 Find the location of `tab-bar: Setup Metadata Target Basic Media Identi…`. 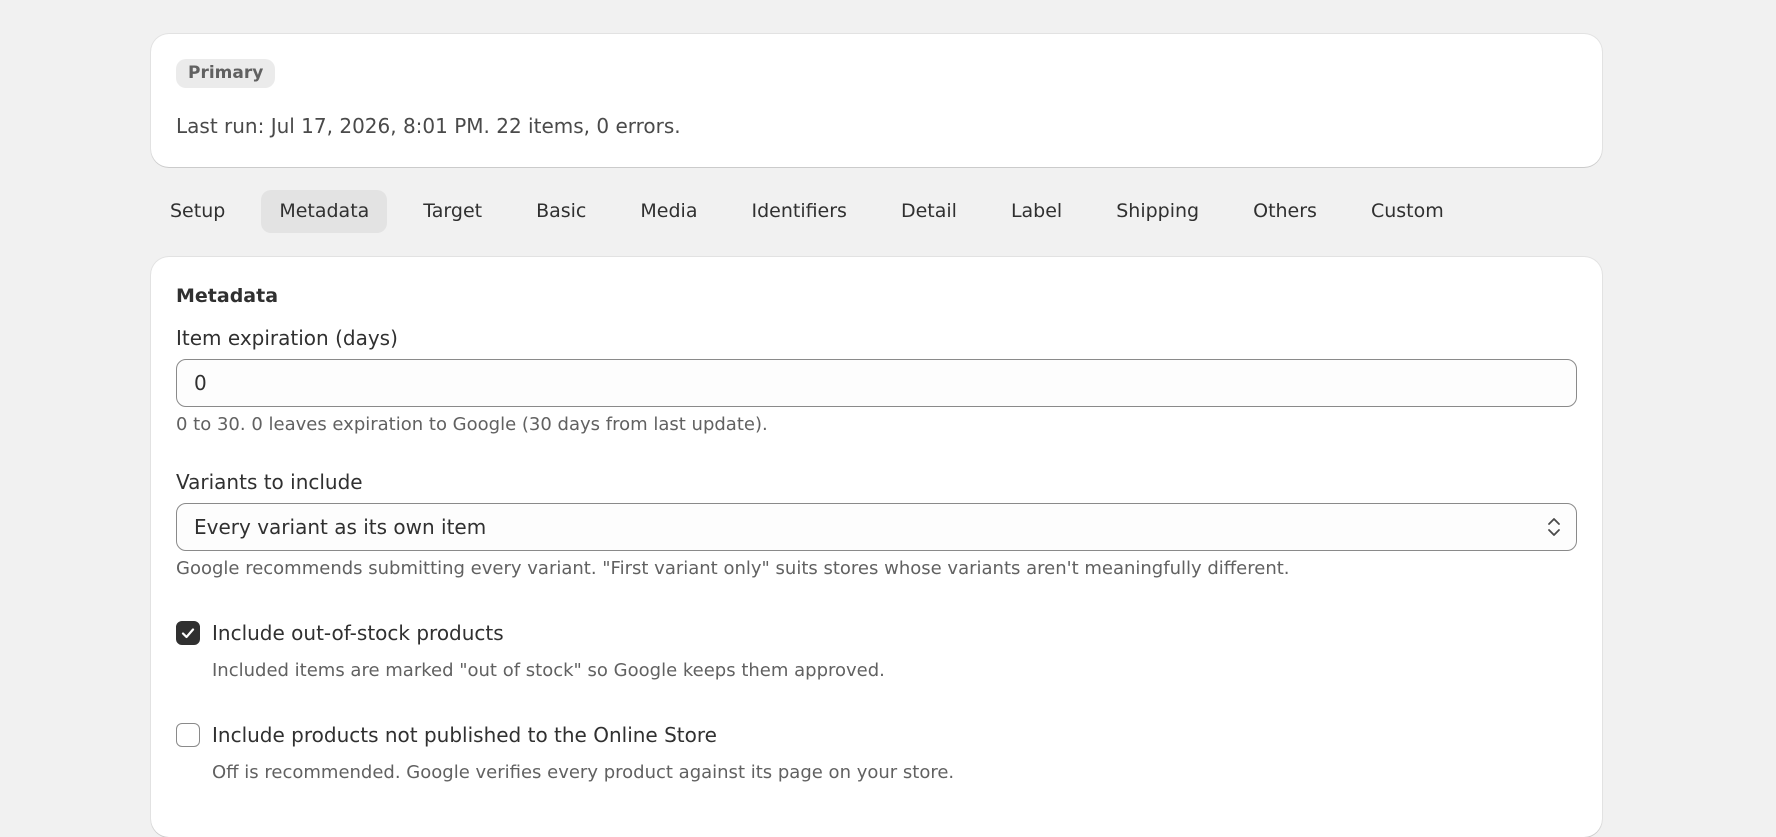

tab-bar: Setup Metadata Target Basic Media Identi… is located at coordinates (807, 211).